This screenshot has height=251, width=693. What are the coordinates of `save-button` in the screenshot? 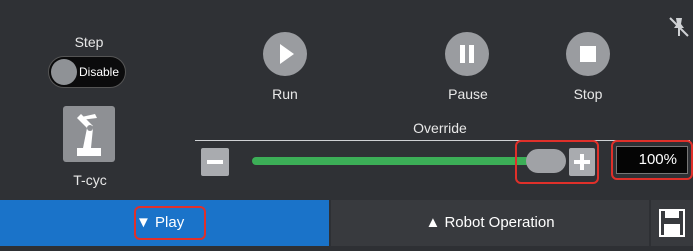 It's located at (672, 223).